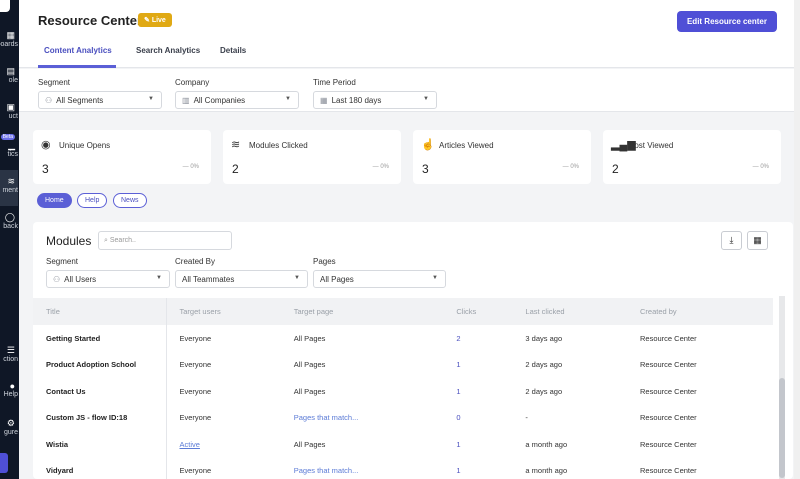  What do you see at coordinates (9, 188) in the screenshot?
I see `sidebar-item-engagement: ≋ ment` at bounding box center [9, 188].